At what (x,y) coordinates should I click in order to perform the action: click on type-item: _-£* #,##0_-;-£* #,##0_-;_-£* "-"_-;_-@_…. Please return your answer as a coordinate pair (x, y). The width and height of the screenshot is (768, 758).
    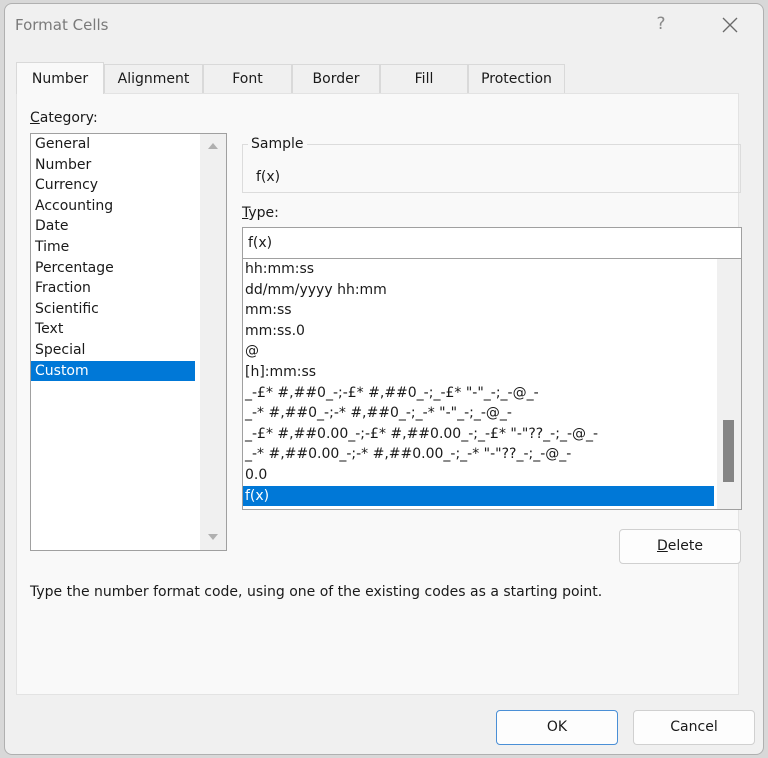
    Looking at the image, I should click on (478, 393).